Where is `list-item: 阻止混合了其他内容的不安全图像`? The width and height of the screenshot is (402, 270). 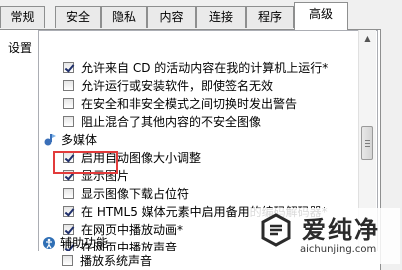 list-item: 阻止混合了其他内容的不安全图像 is located at coordinates (198, 122).